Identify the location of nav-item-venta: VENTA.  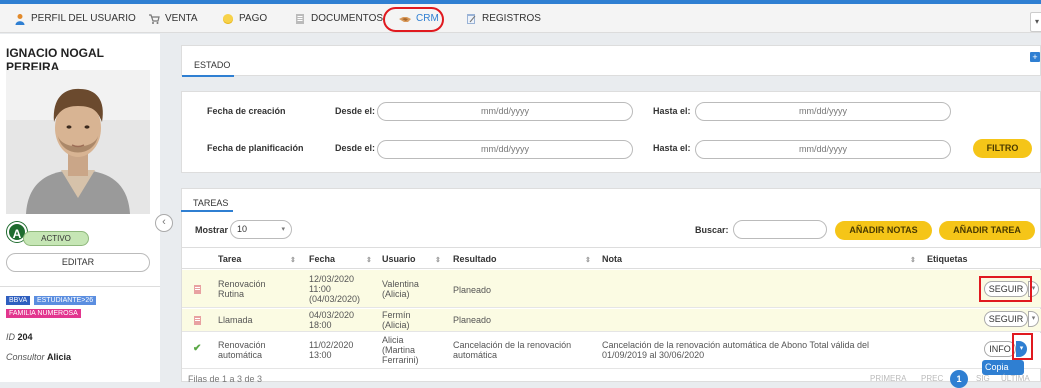
(173, 18).